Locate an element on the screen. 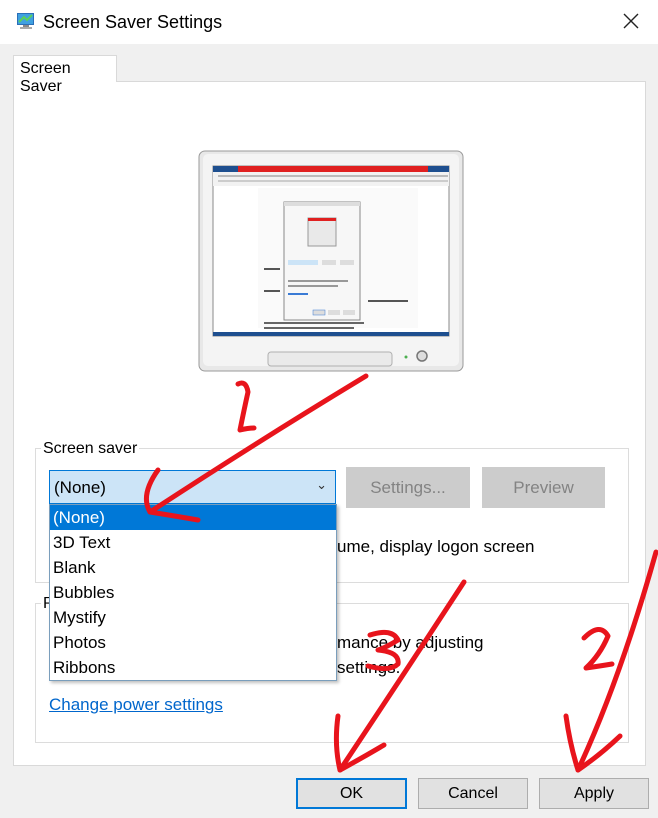 The height and width of the screenshot is (818, 658). cancel-button: Cancel is located at coordinates (473, 793).